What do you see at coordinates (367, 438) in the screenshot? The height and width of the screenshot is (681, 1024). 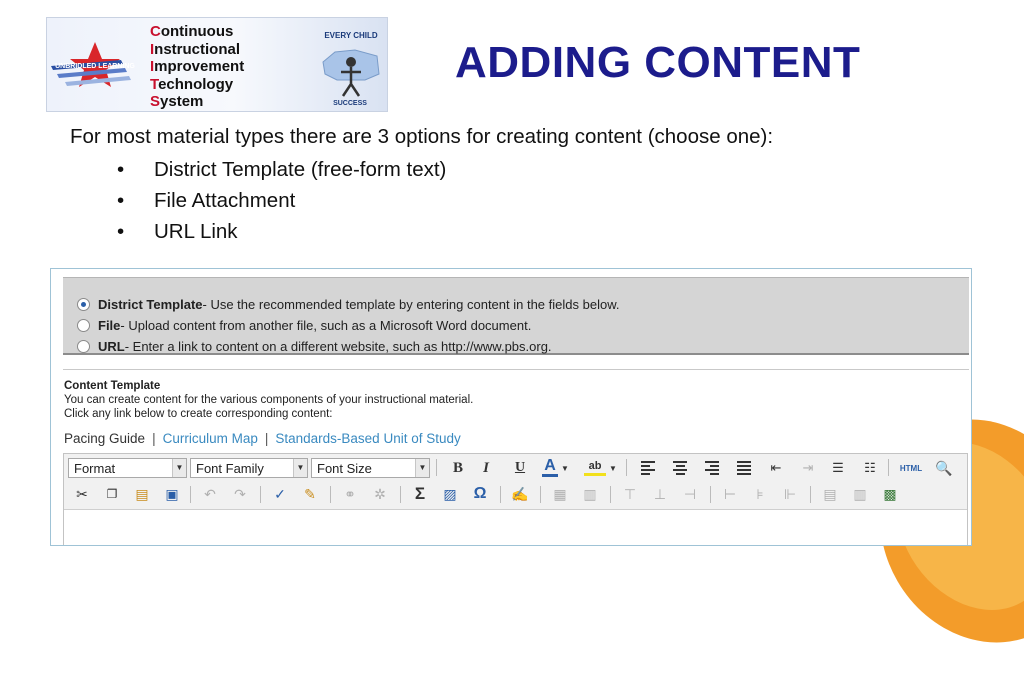 I see `tab-standards-based-unit: Standards-Based Unit of Study` at bounding box center [367, 438].